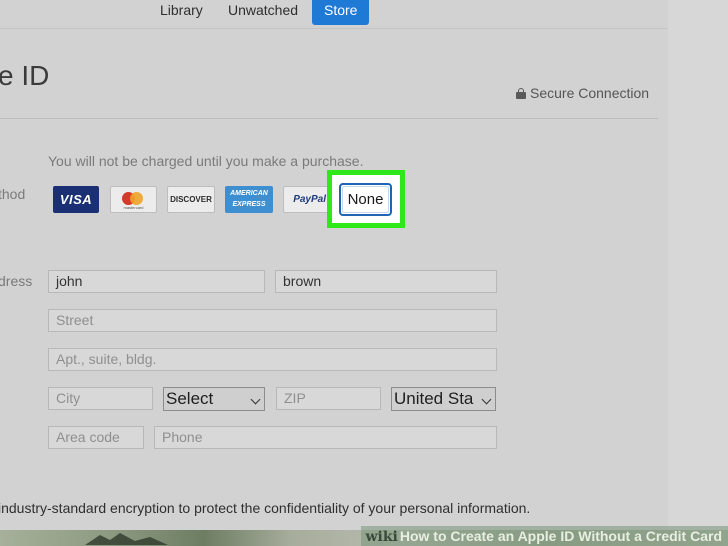 The width and height of the screenshot is (728, 546). Describe the element at coordinates (309, 199) in the screenshot. I see `paypal-label: PayPal` at that location.